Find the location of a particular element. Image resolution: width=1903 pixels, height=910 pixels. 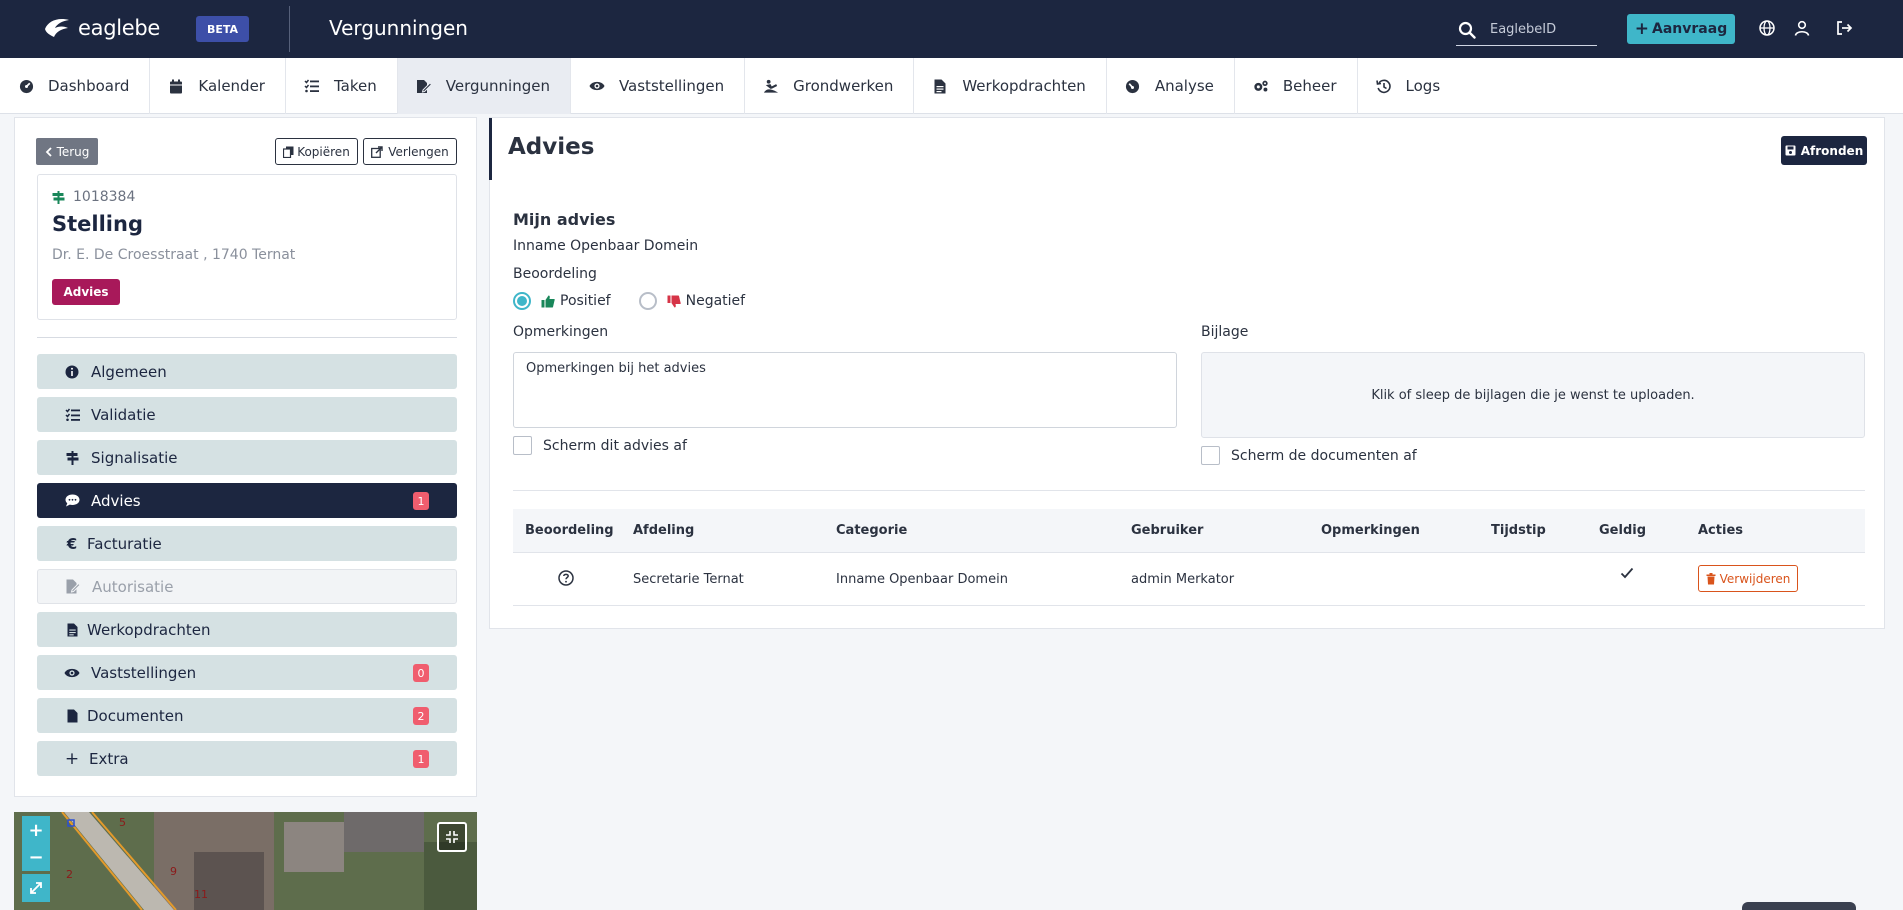

copy-button: Kopiëren is located at coordinates (316, 151).